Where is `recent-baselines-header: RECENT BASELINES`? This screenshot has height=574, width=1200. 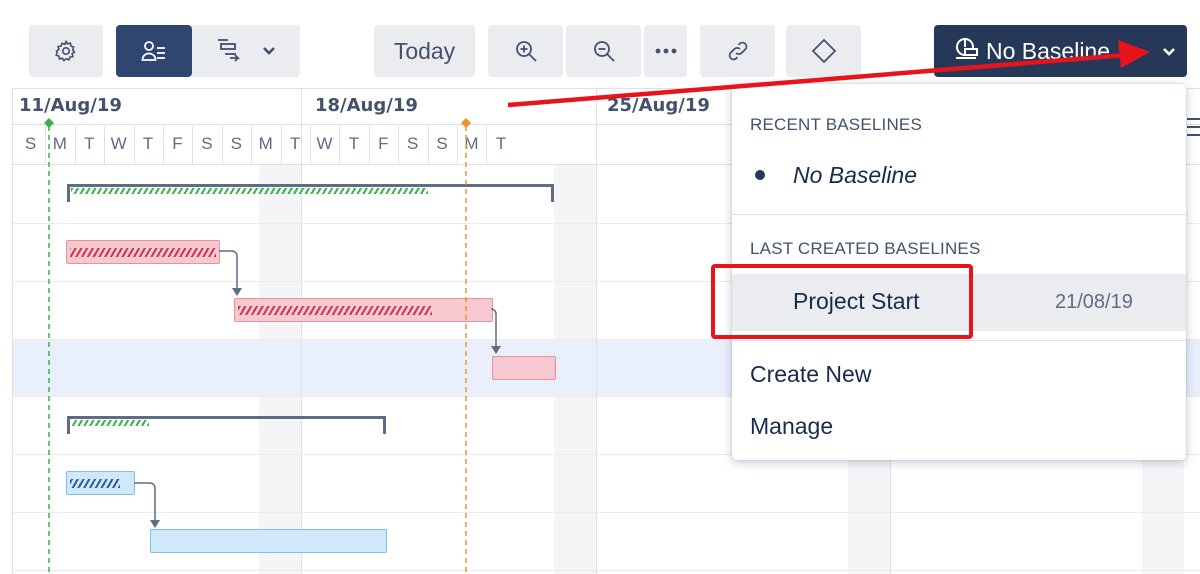 recent-baselines-header: RECENT BASELINES is located at coordinates (836, 124).